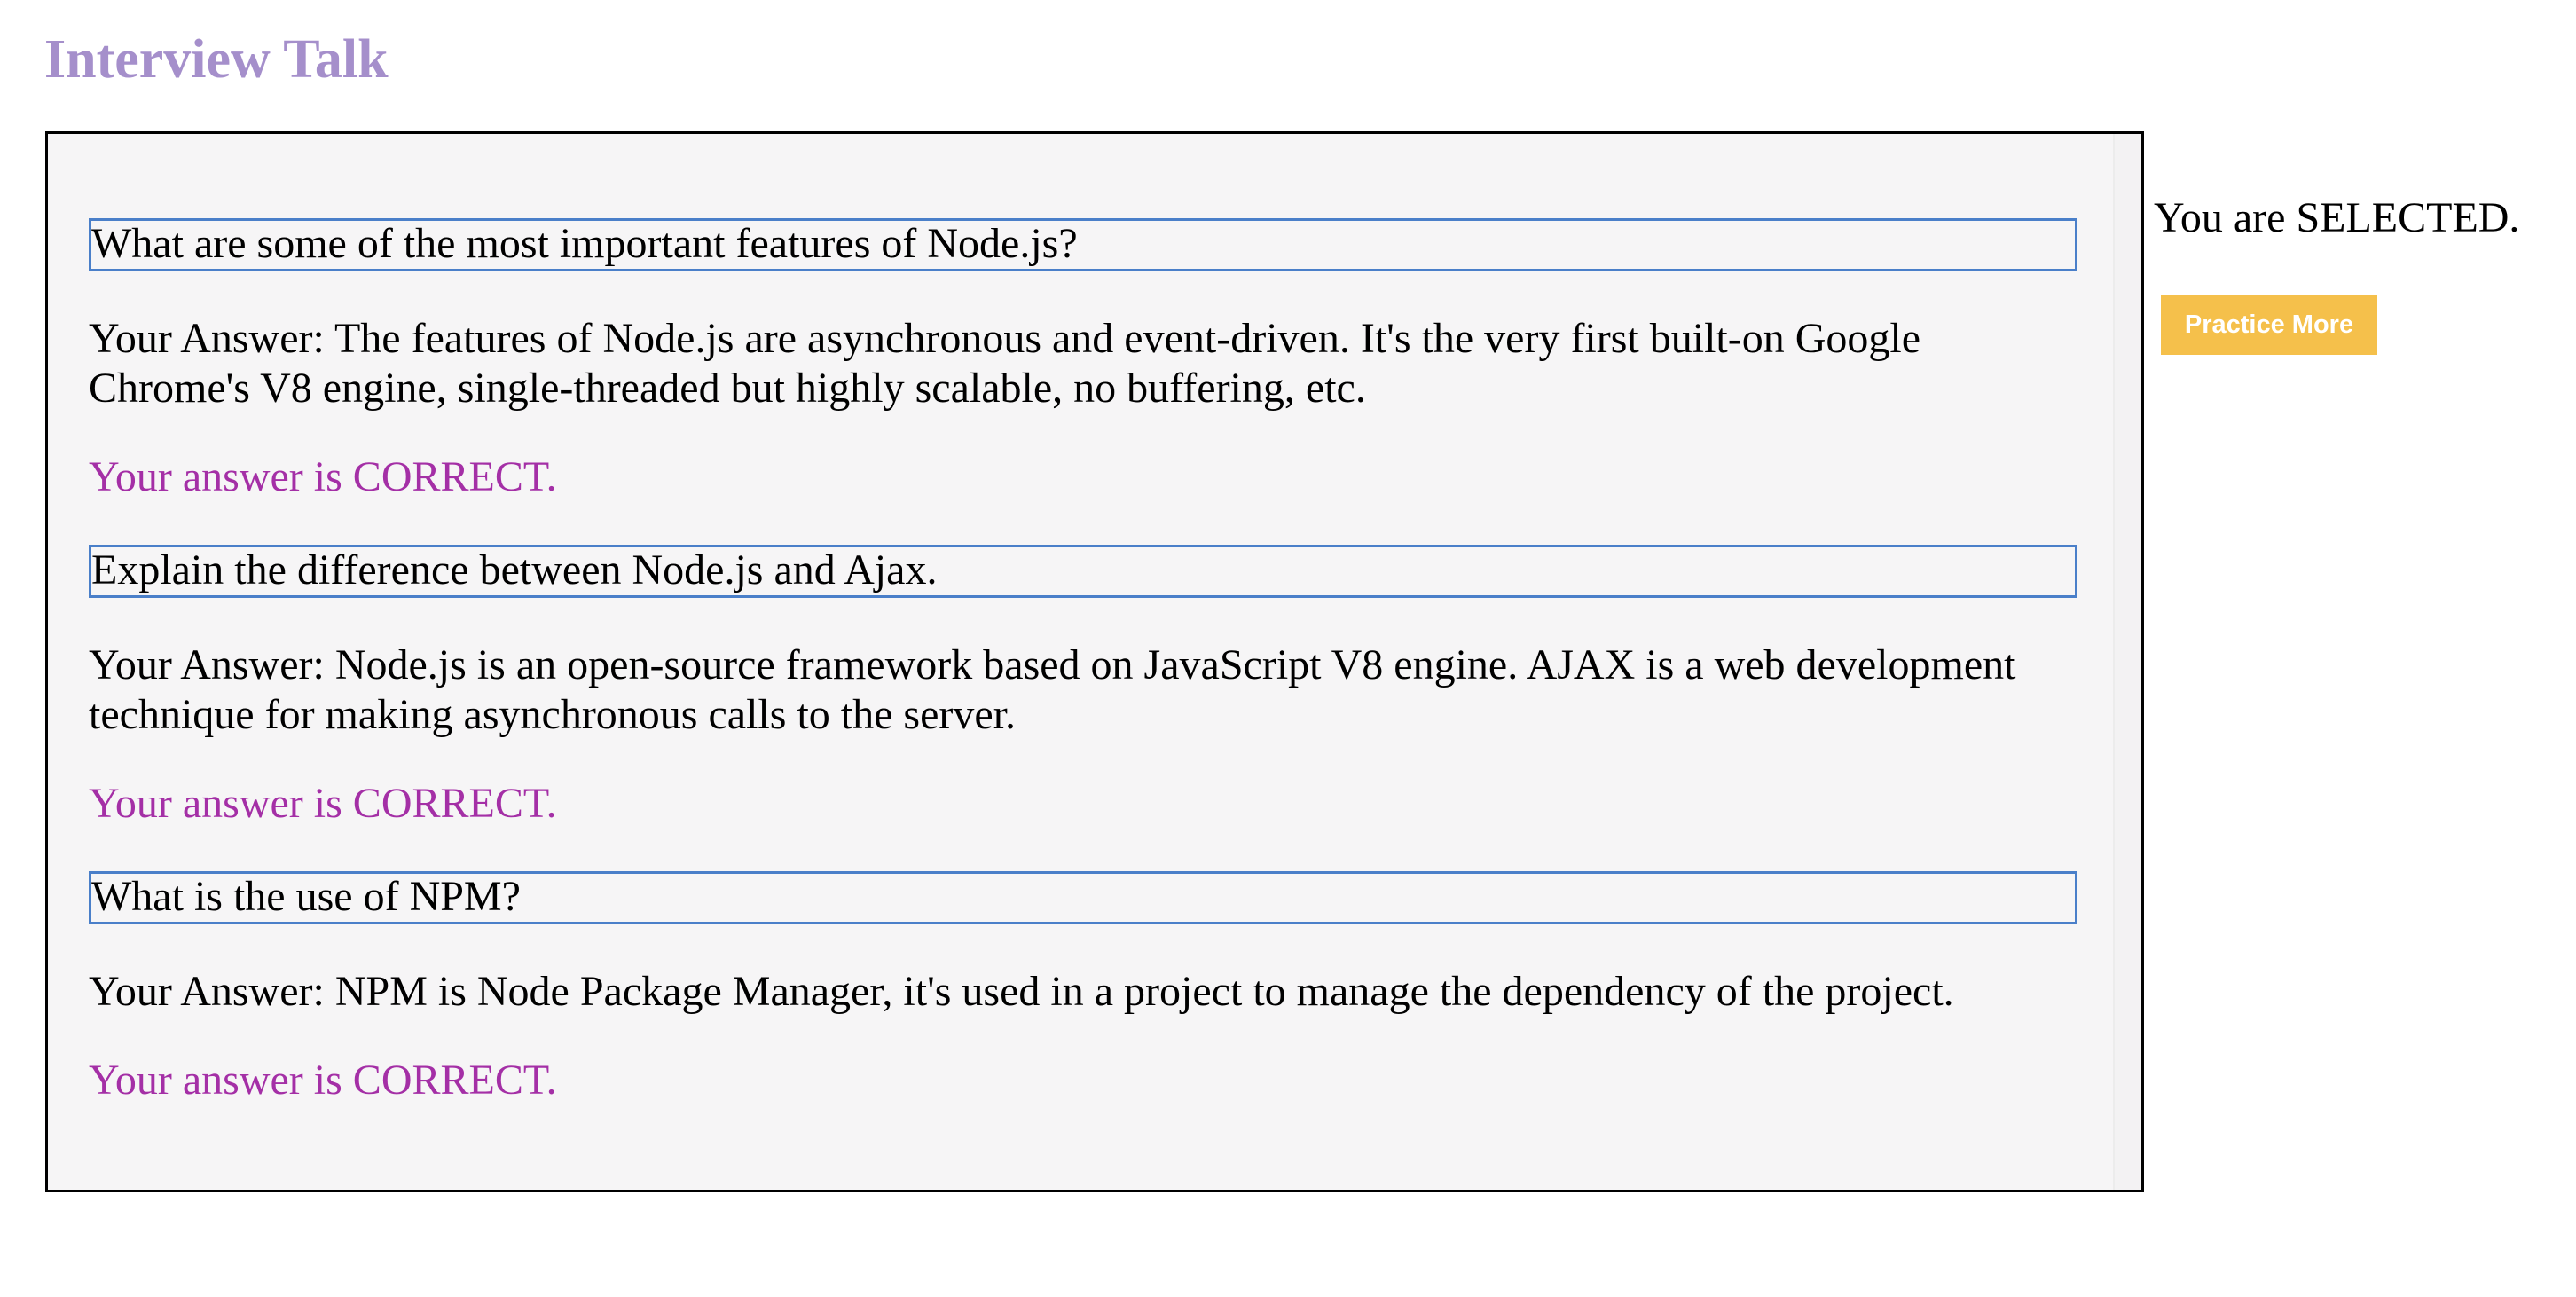 The image size is (2576, 1297). I want to click on app-title: Interview Talk, so click(216, 59).